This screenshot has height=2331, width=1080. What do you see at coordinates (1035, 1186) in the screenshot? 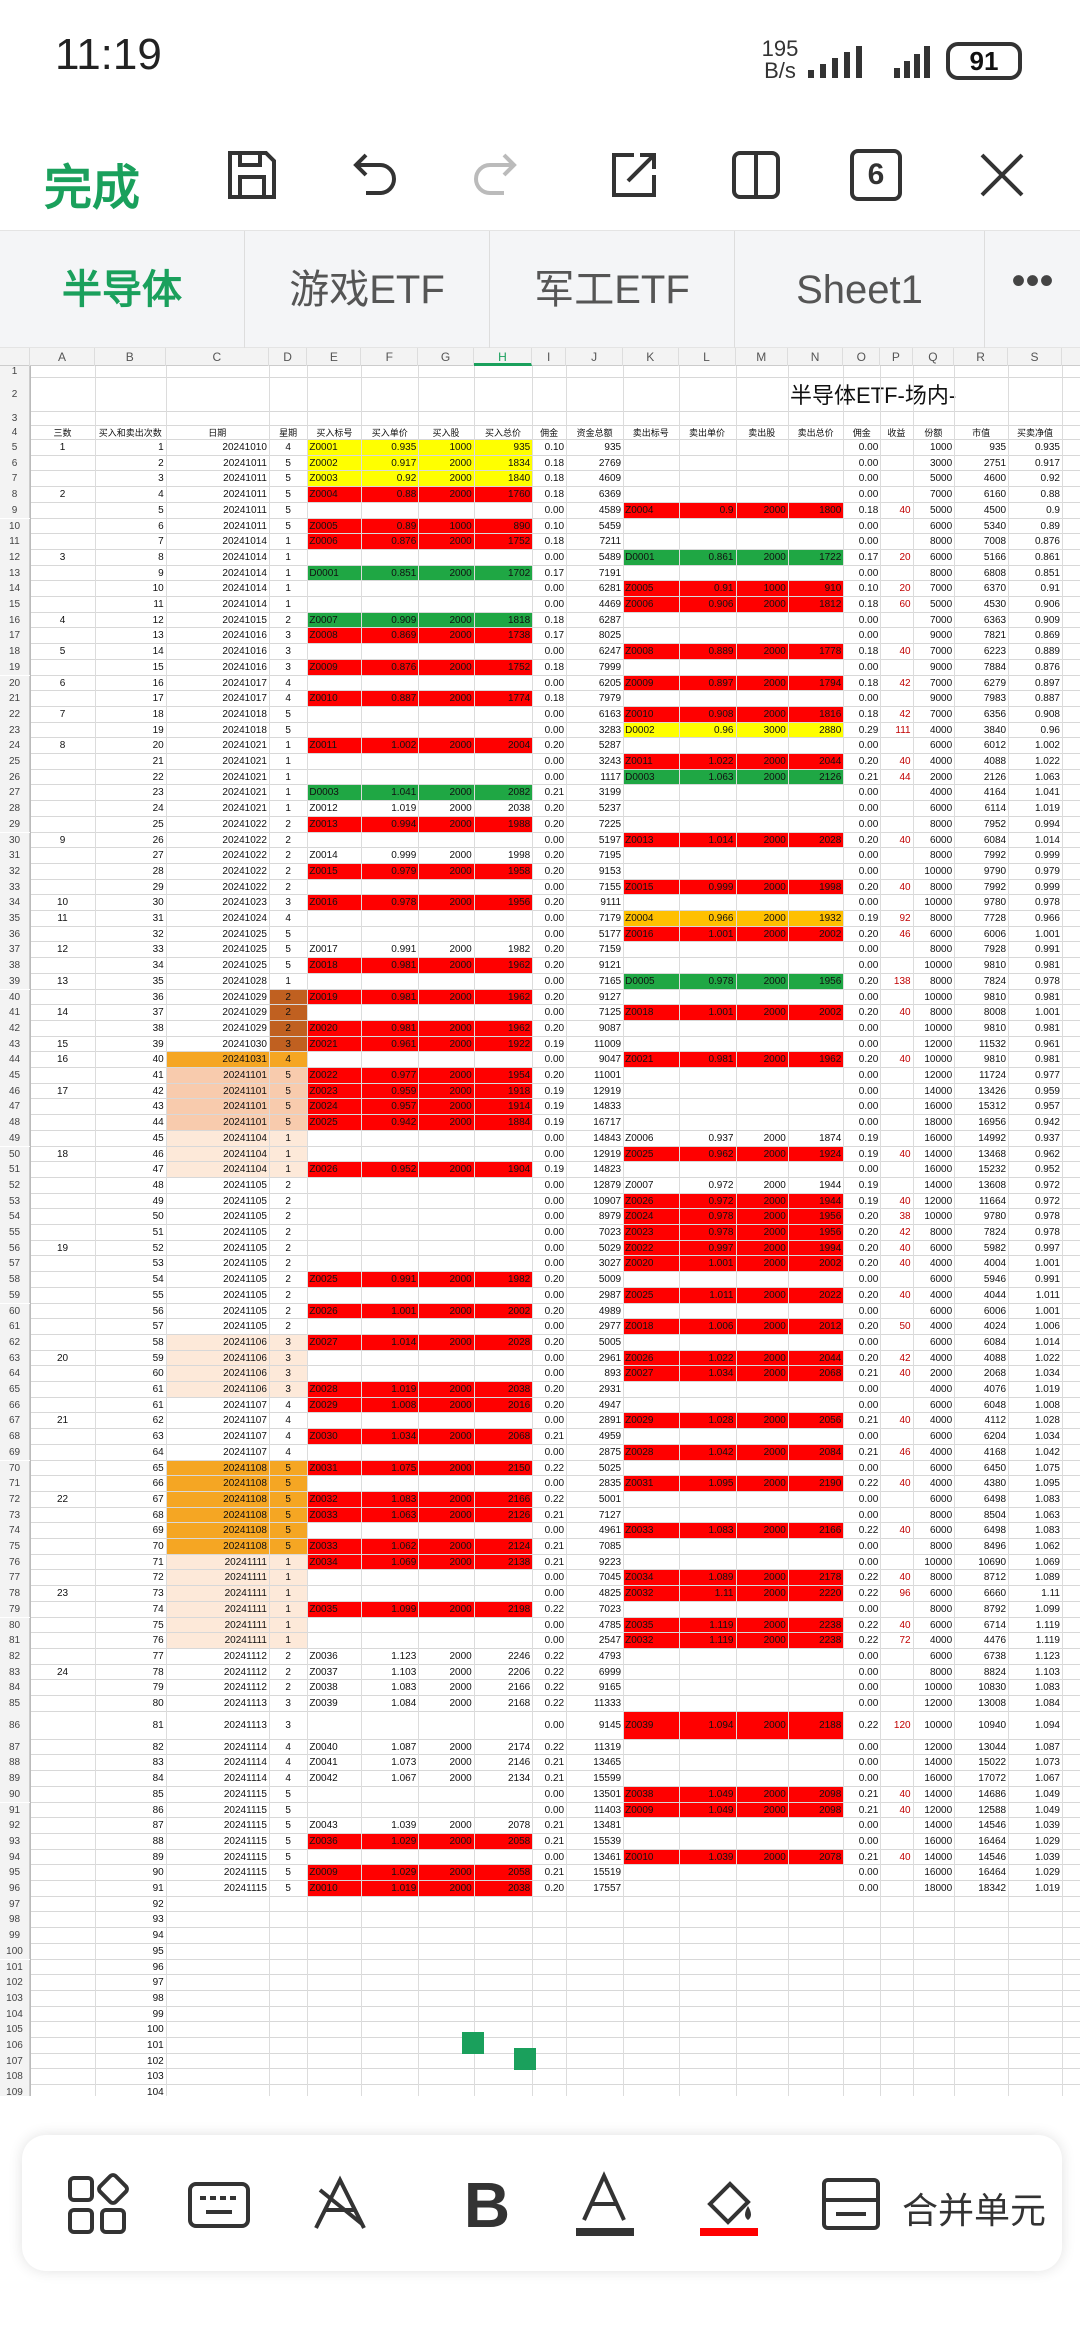
I see `cell: 0.972` at bounding box center [1035, 1186].